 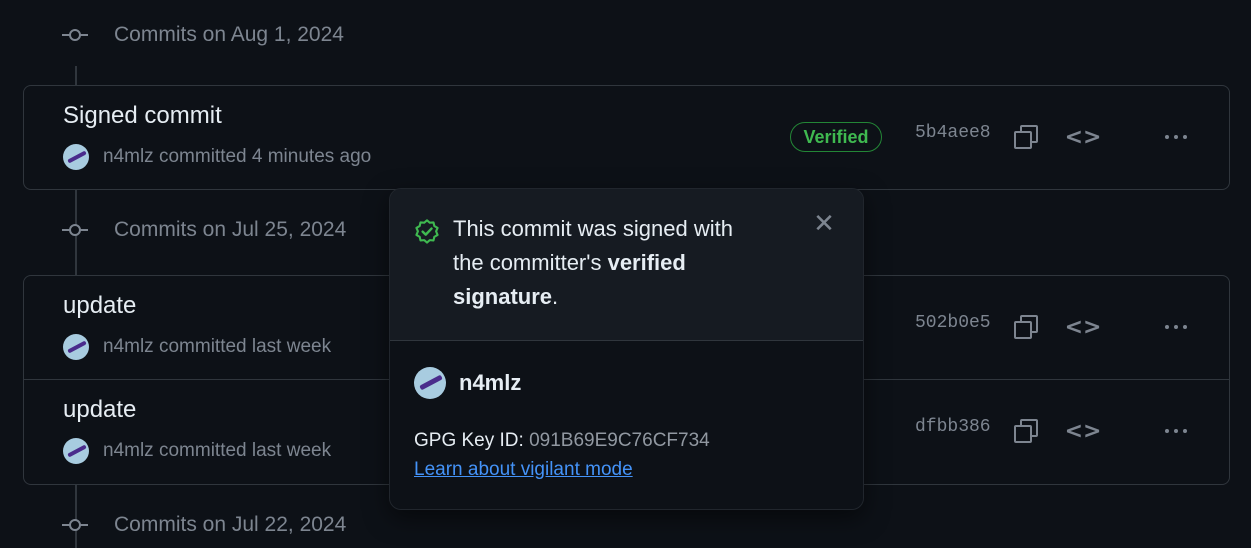 I want to click on learn-vigilant-mode-link: Learn about vigilant mode, so click(x=523, y=470).